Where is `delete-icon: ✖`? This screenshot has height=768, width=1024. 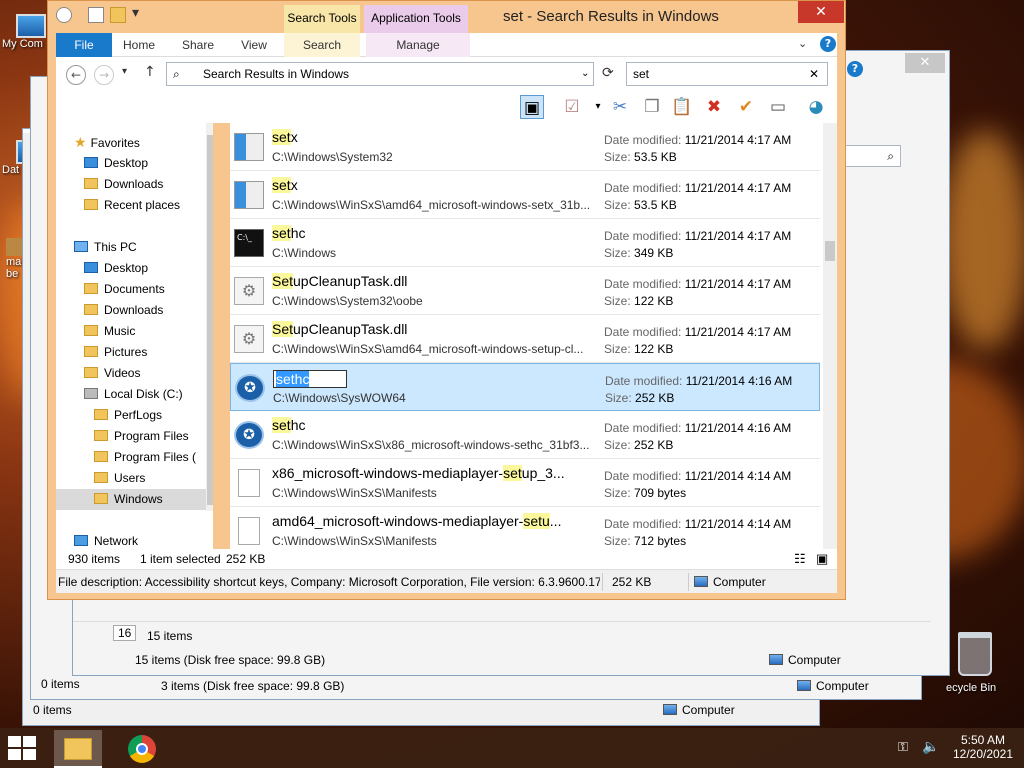 delete-icon: ✖ is located at coordinates (714, 107).